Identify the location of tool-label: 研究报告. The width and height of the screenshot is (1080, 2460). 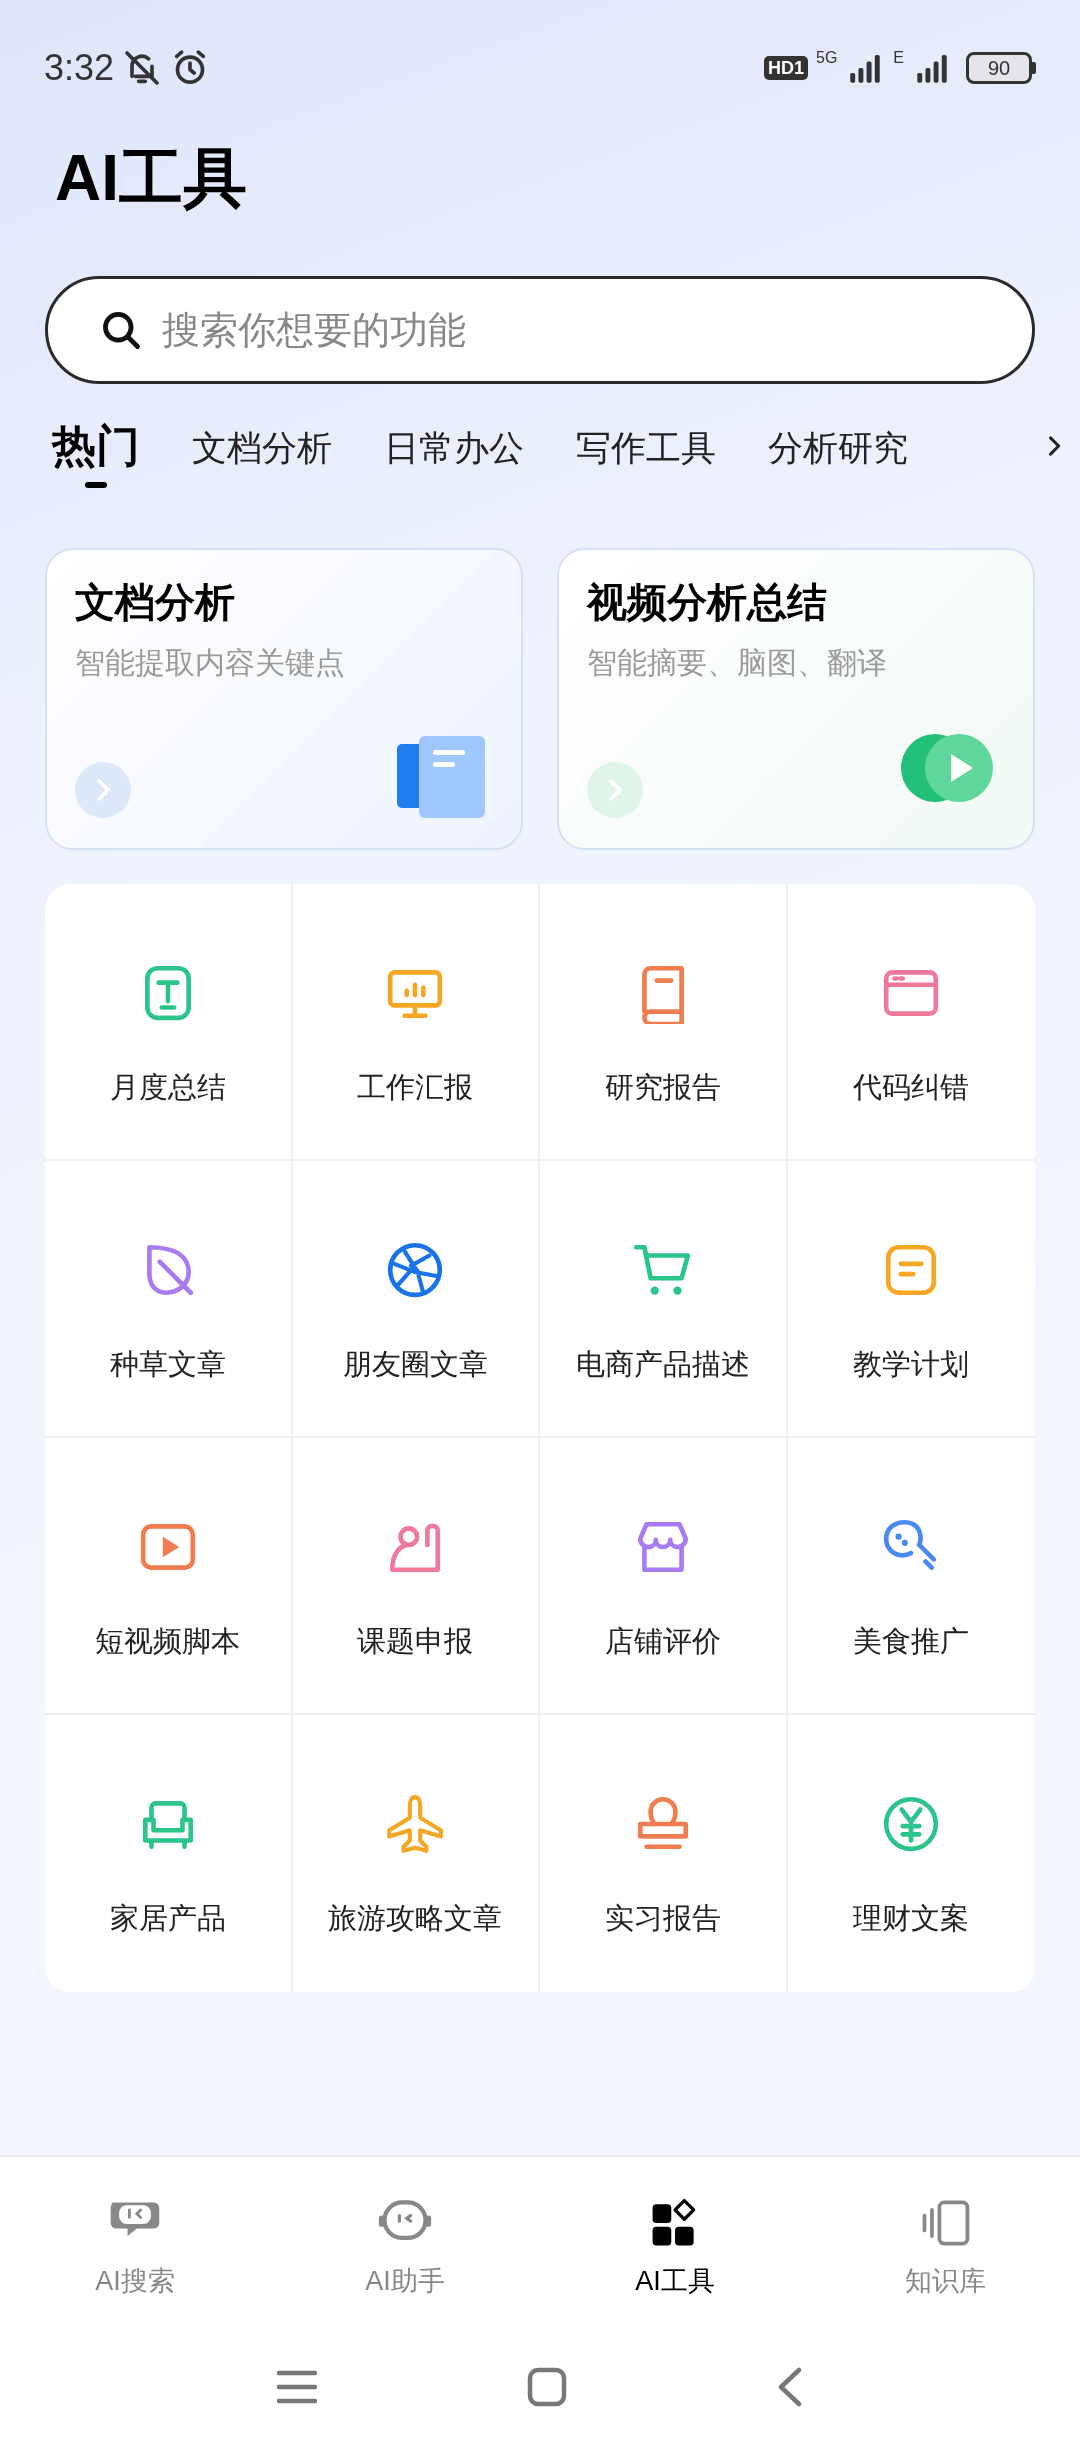
(662, 1087).